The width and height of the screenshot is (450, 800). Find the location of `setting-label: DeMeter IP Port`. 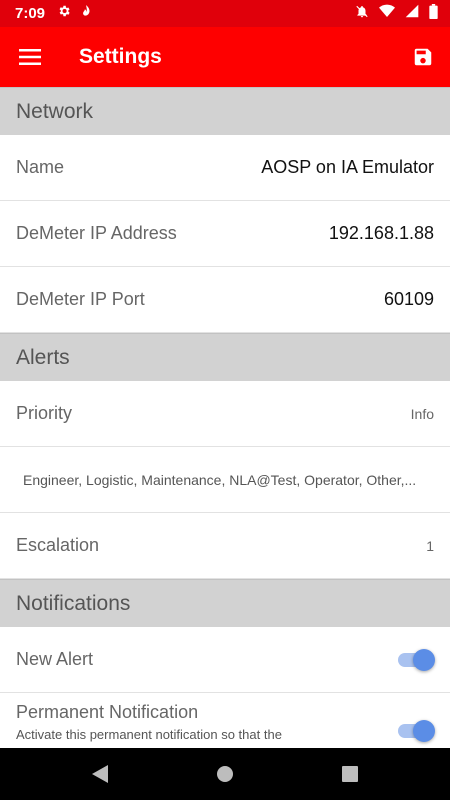

setting-label: DeMeter IP Port is located at coordinates (80, 299).